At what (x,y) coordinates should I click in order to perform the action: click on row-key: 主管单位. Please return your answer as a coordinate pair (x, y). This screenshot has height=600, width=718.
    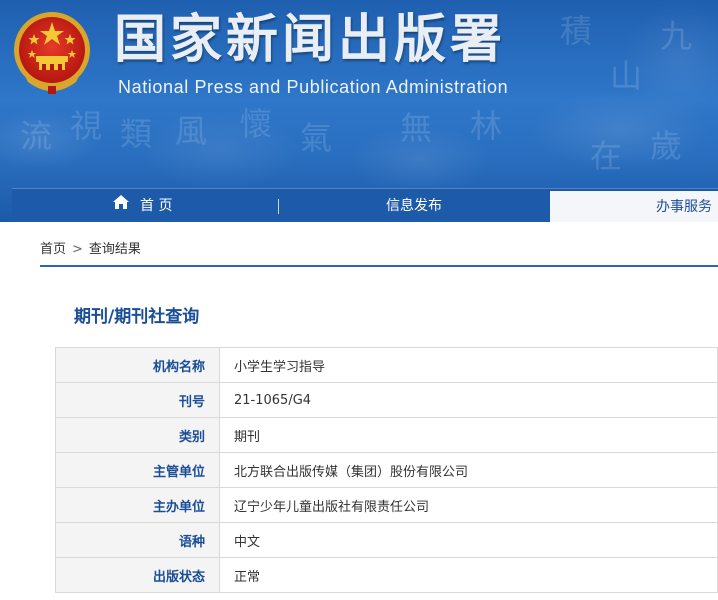
    Looking at the image, I should click on (137, 470).